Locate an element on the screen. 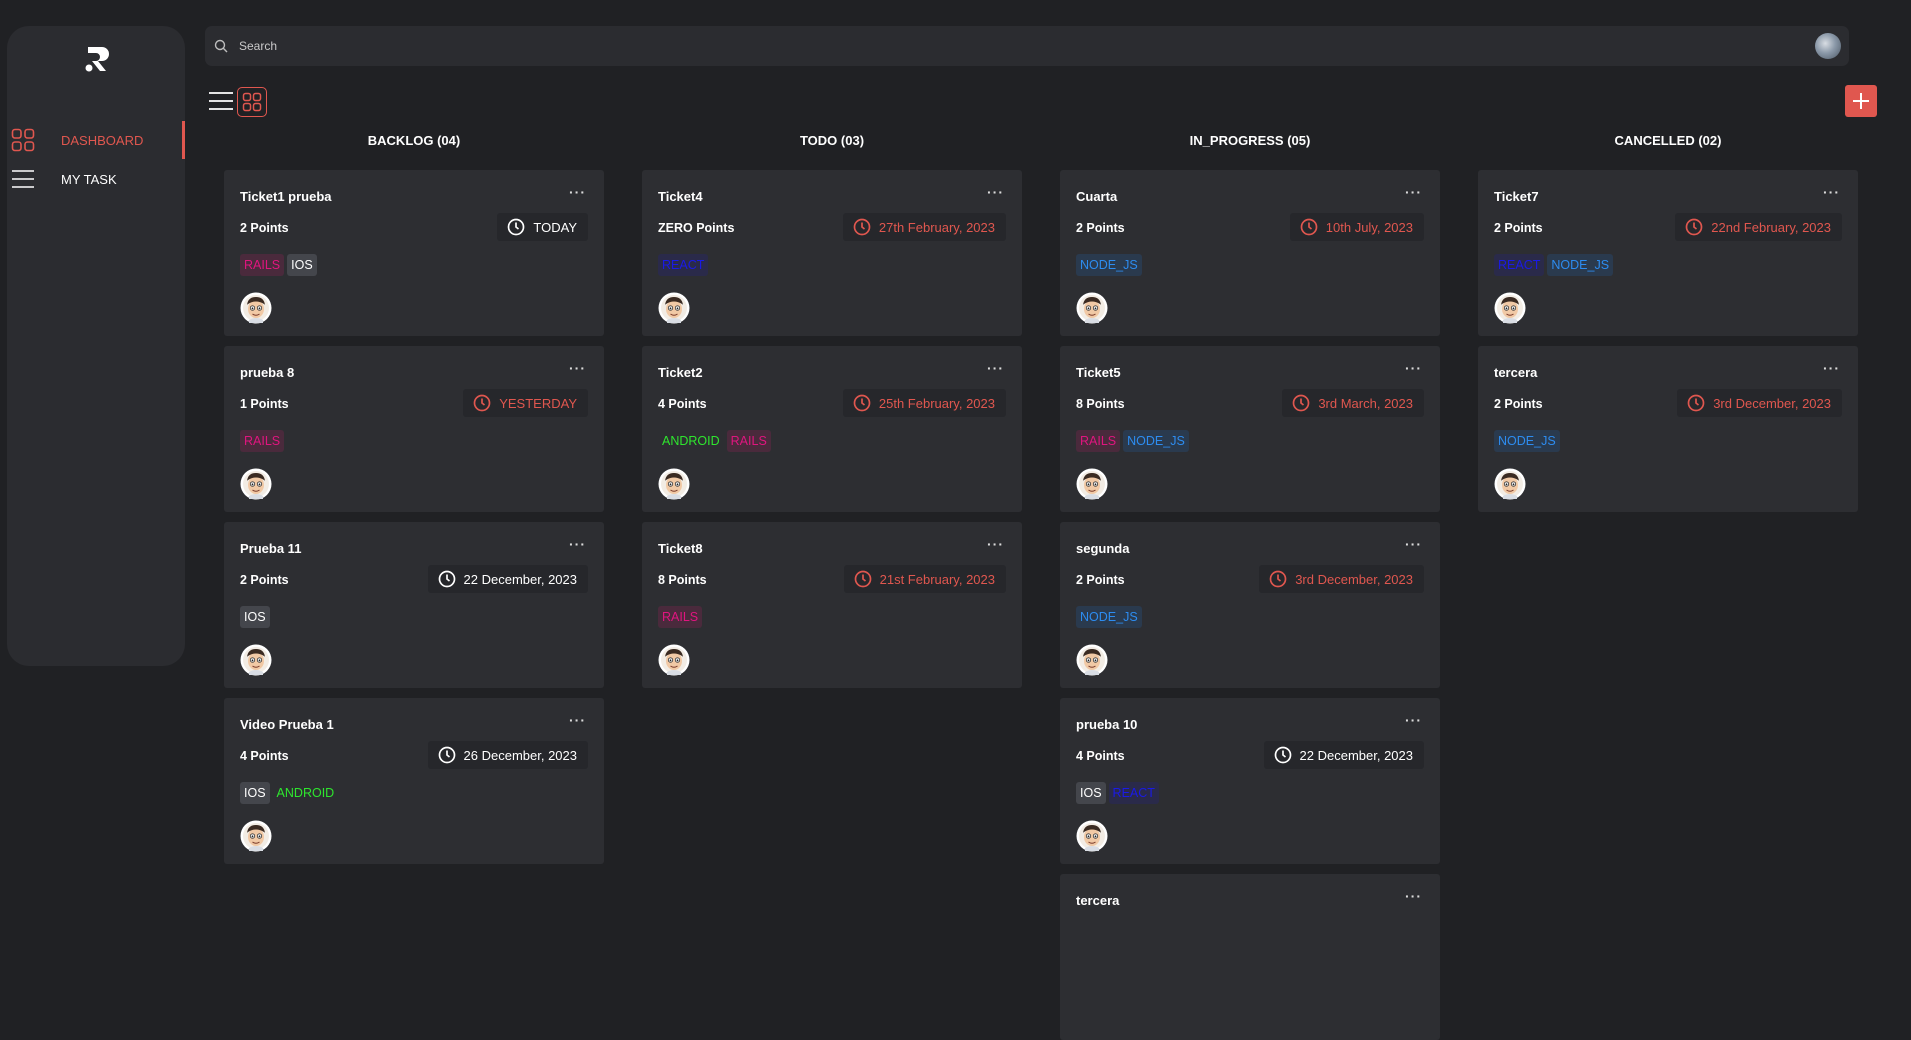 This screenshot has width=1911, height=1040. tag-list: ANDROID RAILS is located at coordinates (714, 441).